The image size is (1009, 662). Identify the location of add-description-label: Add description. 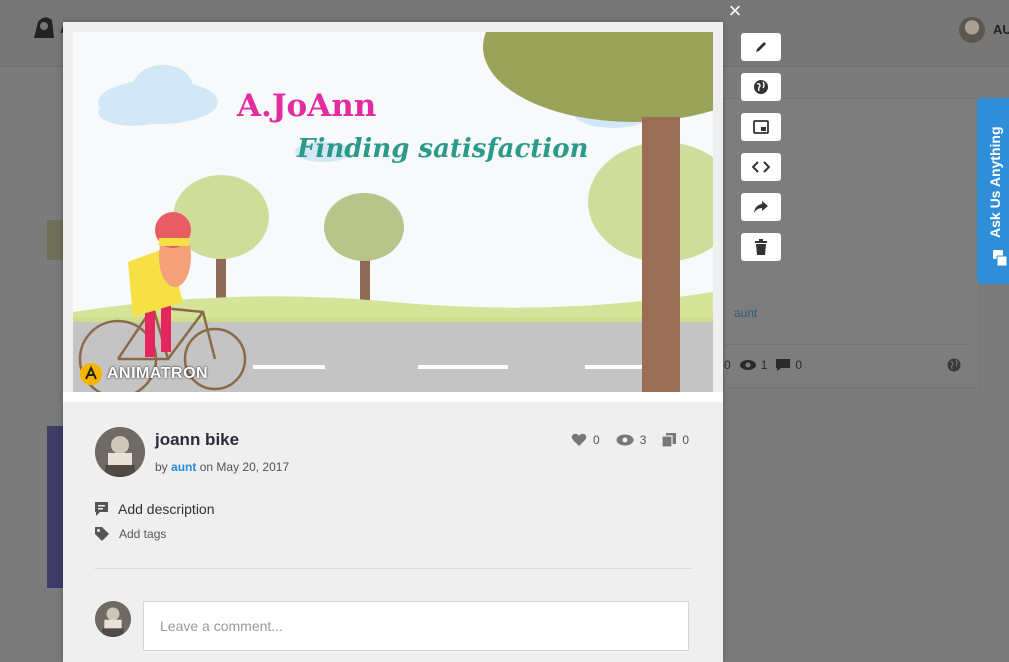
(166, 509).